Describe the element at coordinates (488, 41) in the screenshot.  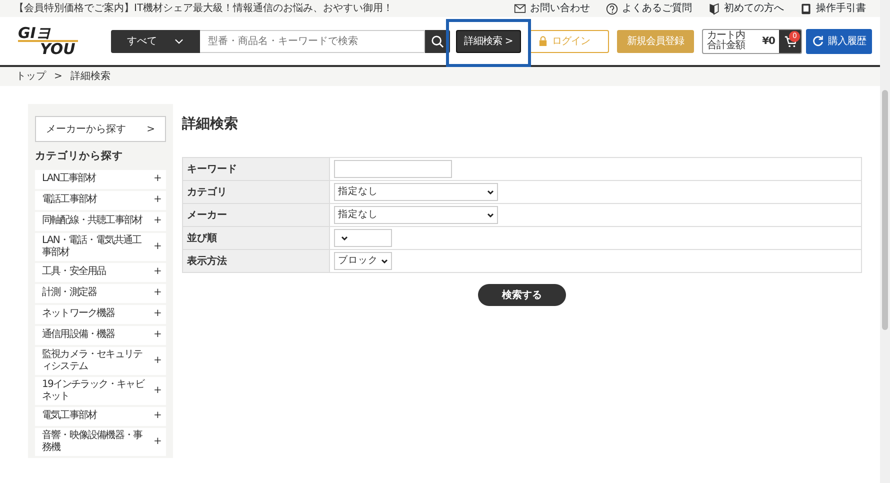
I see `detail-search-button: 詳細検索 >` at that location.